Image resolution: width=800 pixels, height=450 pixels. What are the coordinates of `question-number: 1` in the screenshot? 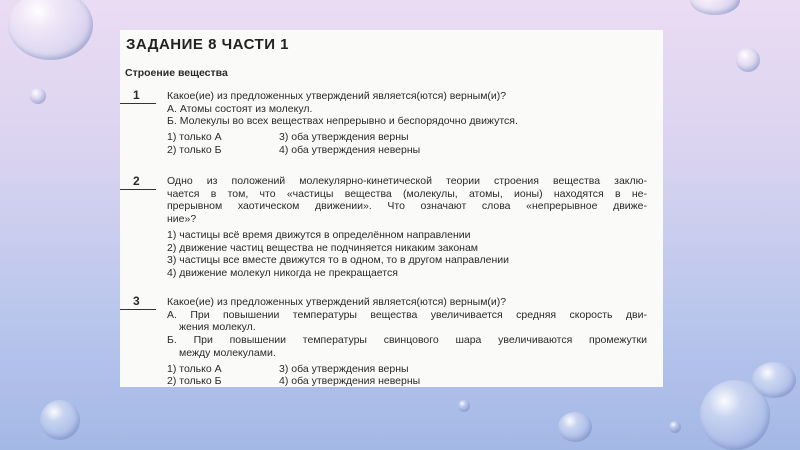 It's located at (136, 95).